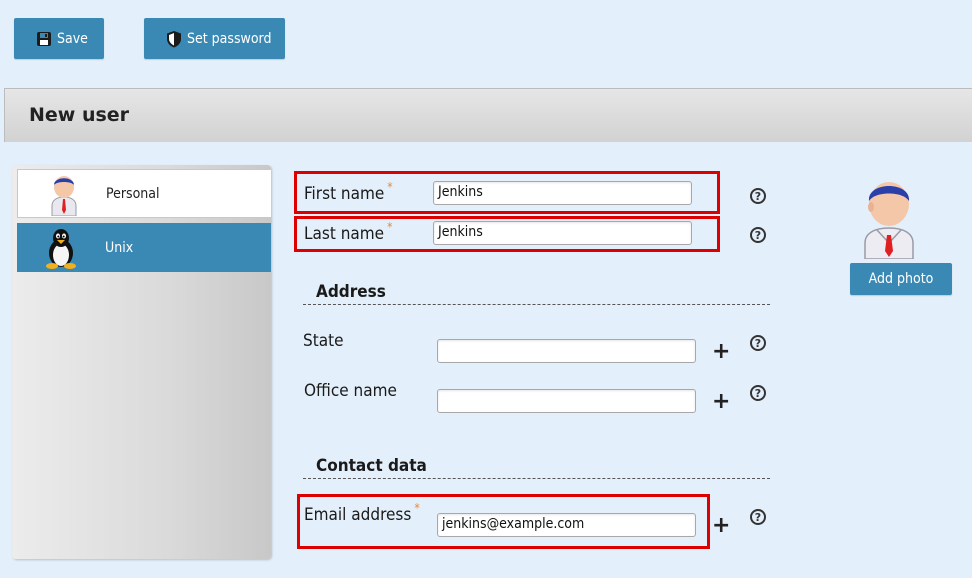 This screenshot has width=972, height=578. I want to click on set-password-button-label: Set password, so click(229, 38).